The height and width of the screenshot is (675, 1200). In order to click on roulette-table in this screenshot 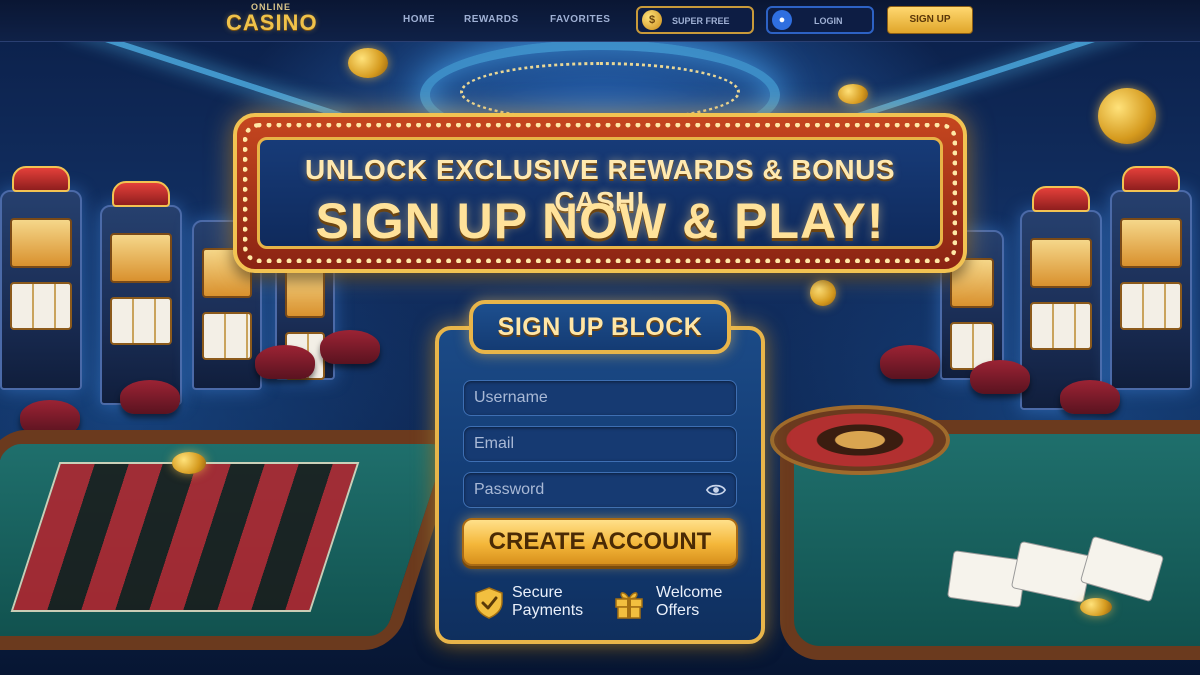, I will do `click(233, 540)`.